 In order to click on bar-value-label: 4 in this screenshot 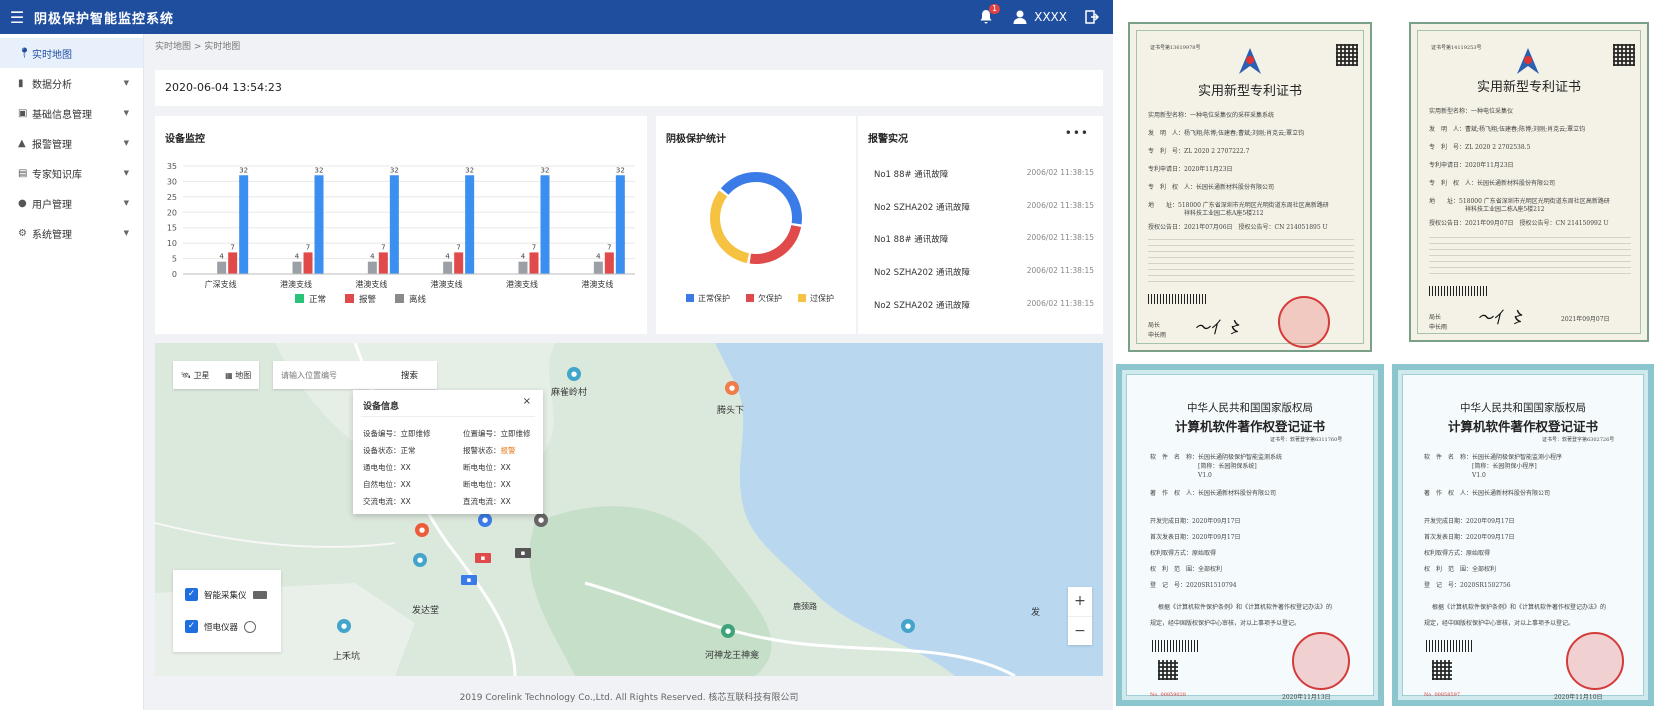, I will do `click(297, 257)`.